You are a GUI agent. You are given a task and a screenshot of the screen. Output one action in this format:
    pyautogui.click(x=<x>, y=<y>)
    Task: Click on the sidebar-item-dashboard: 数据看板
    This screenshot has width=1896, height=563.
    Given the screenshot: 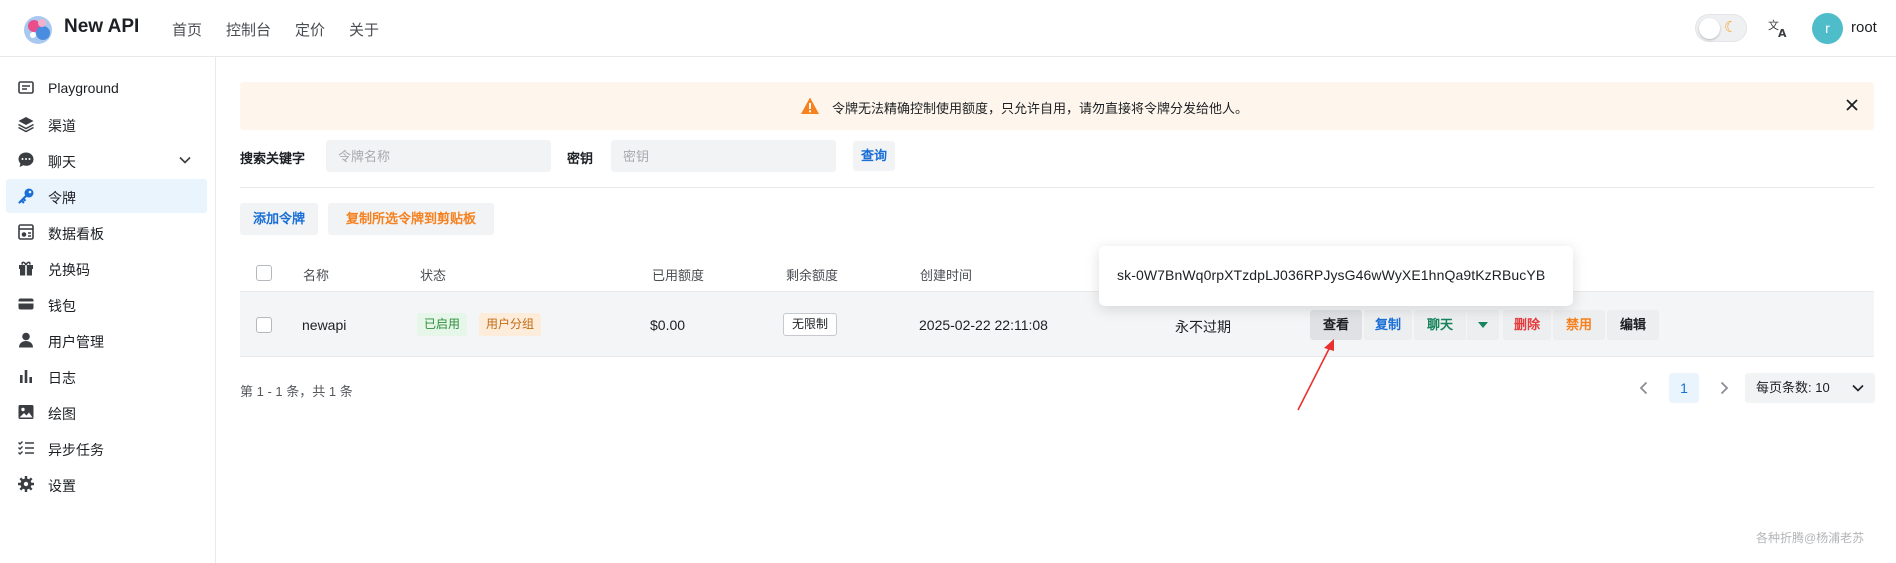 What is the action you would take?
    pyautogui.click(x=106, y=232)
    